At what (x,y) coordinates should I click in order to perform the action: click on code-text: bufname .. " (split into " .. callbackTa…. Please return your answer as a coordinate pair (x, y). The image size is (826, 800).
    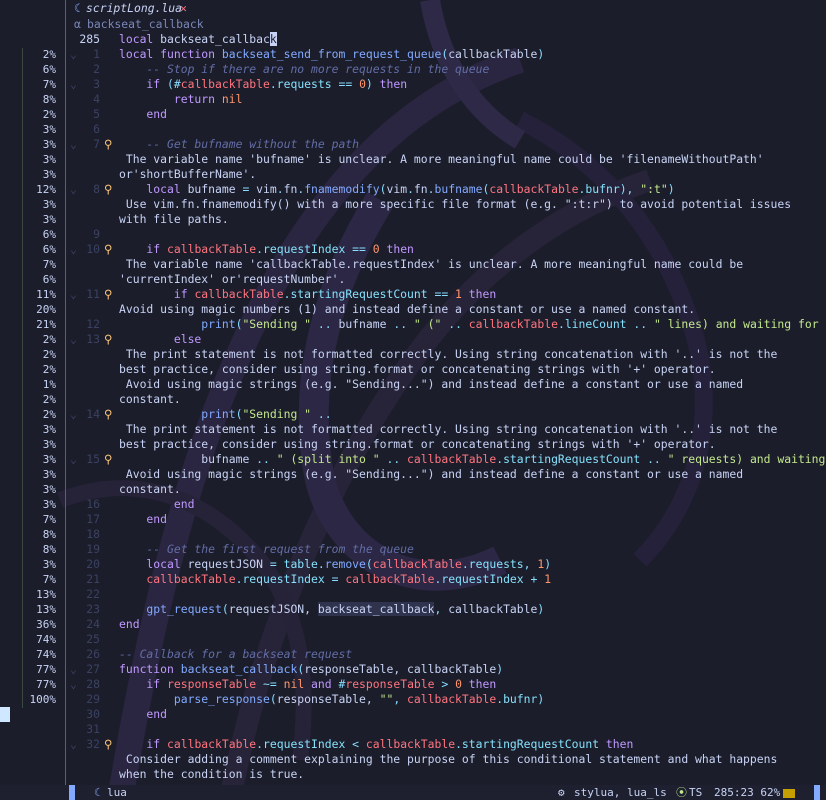
    Looking at the image, I should click on (472, 459).